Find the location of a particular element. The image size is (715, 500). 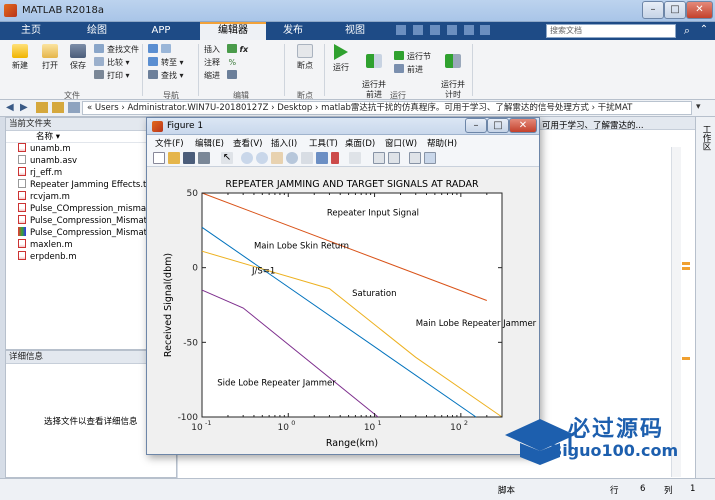

up-folder-icon is located at coordinates (74, 107).